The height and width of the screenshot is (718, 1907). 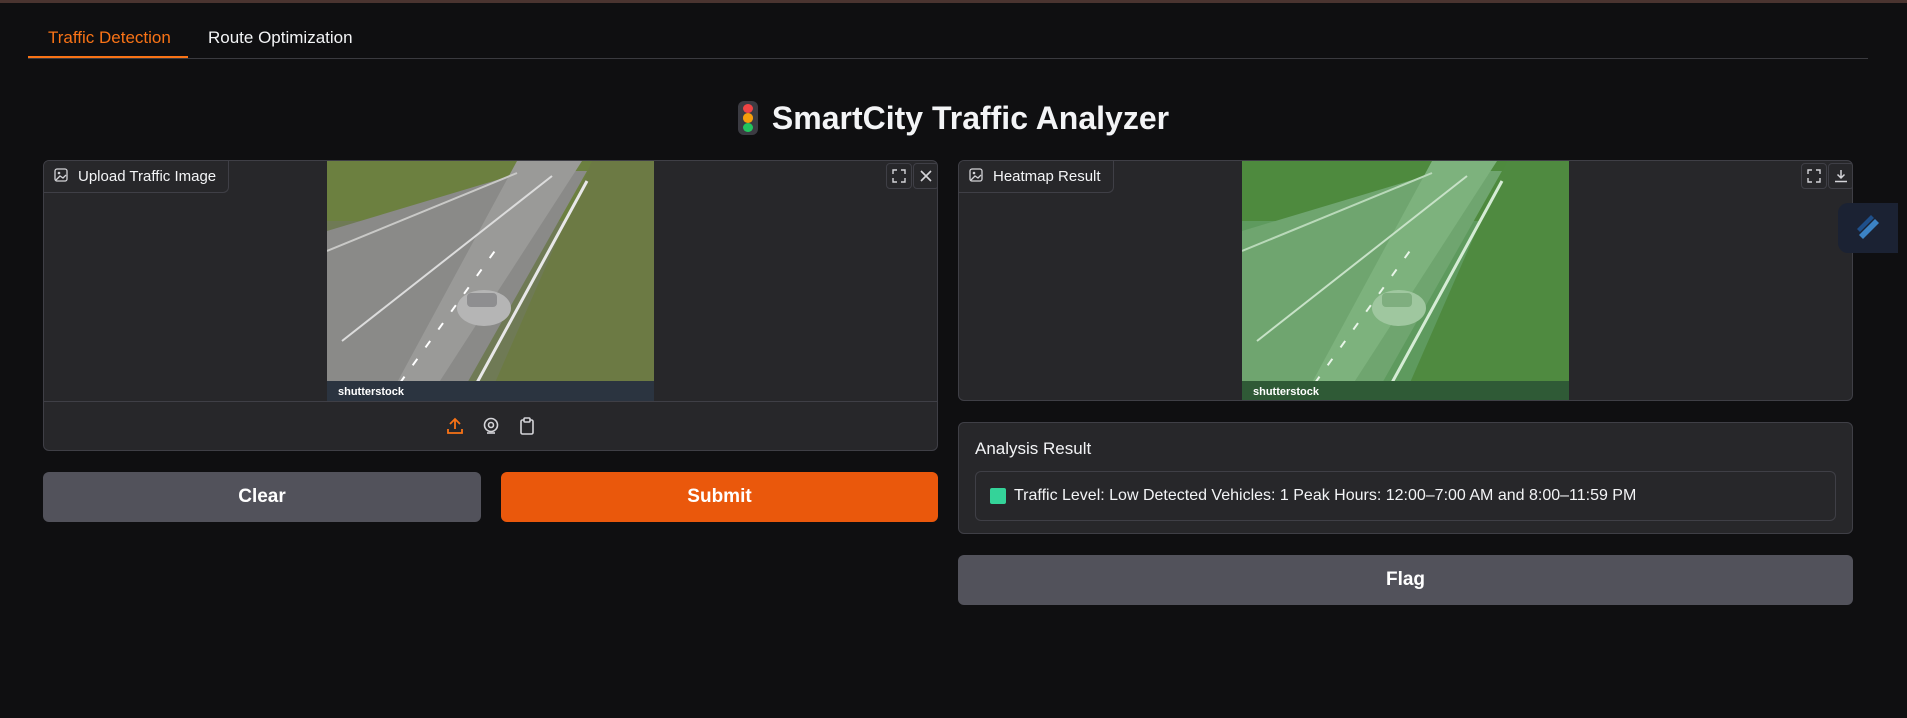 I want to click on traffic-level-indicator, so click(x=998, y=496).